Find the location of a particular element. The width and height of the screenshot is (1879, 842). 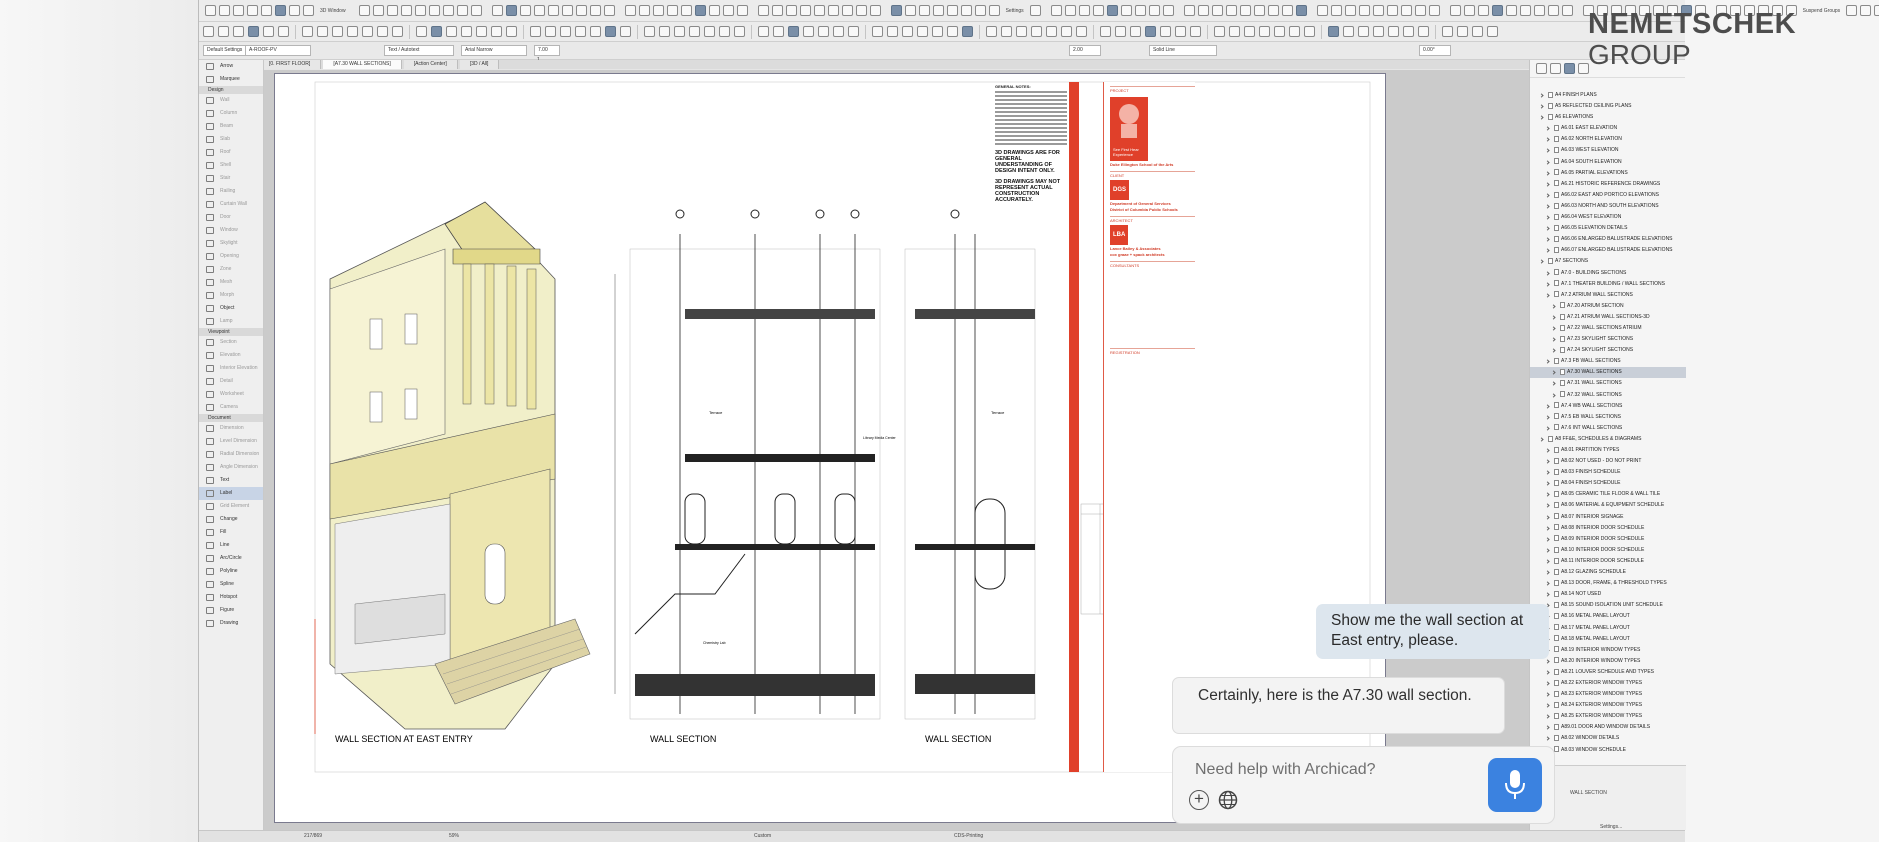

nav-tree-item: A66.04 WEST ELEVATION is located at coordinates (1608, 217).